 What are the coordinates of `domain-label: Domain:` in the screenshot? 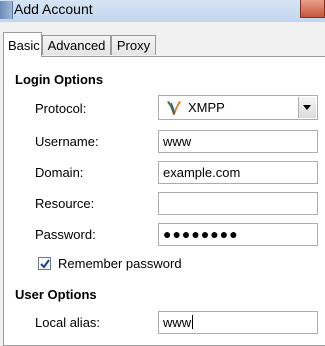 It's located at (59, 172).